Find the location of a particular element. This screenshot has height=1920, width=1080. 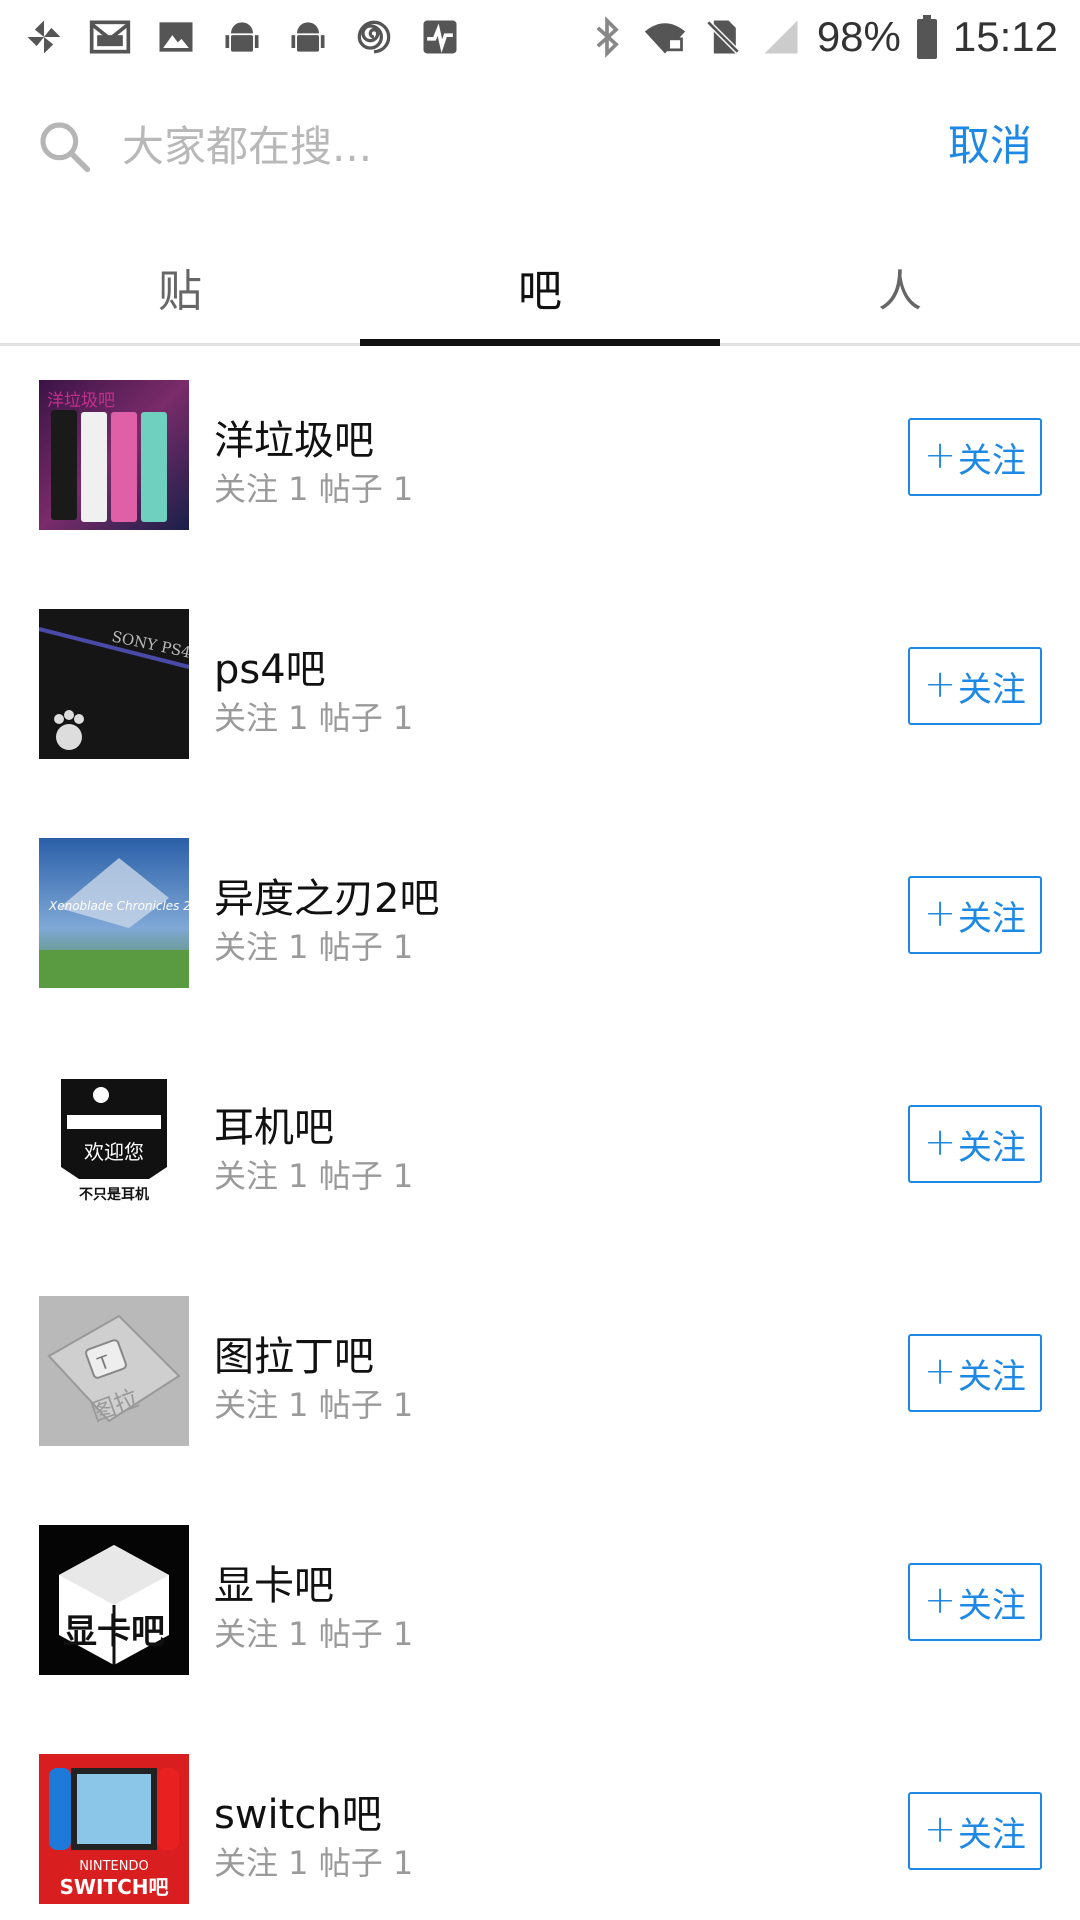

search-bar: 取消 is located at coordinates (540, 145).